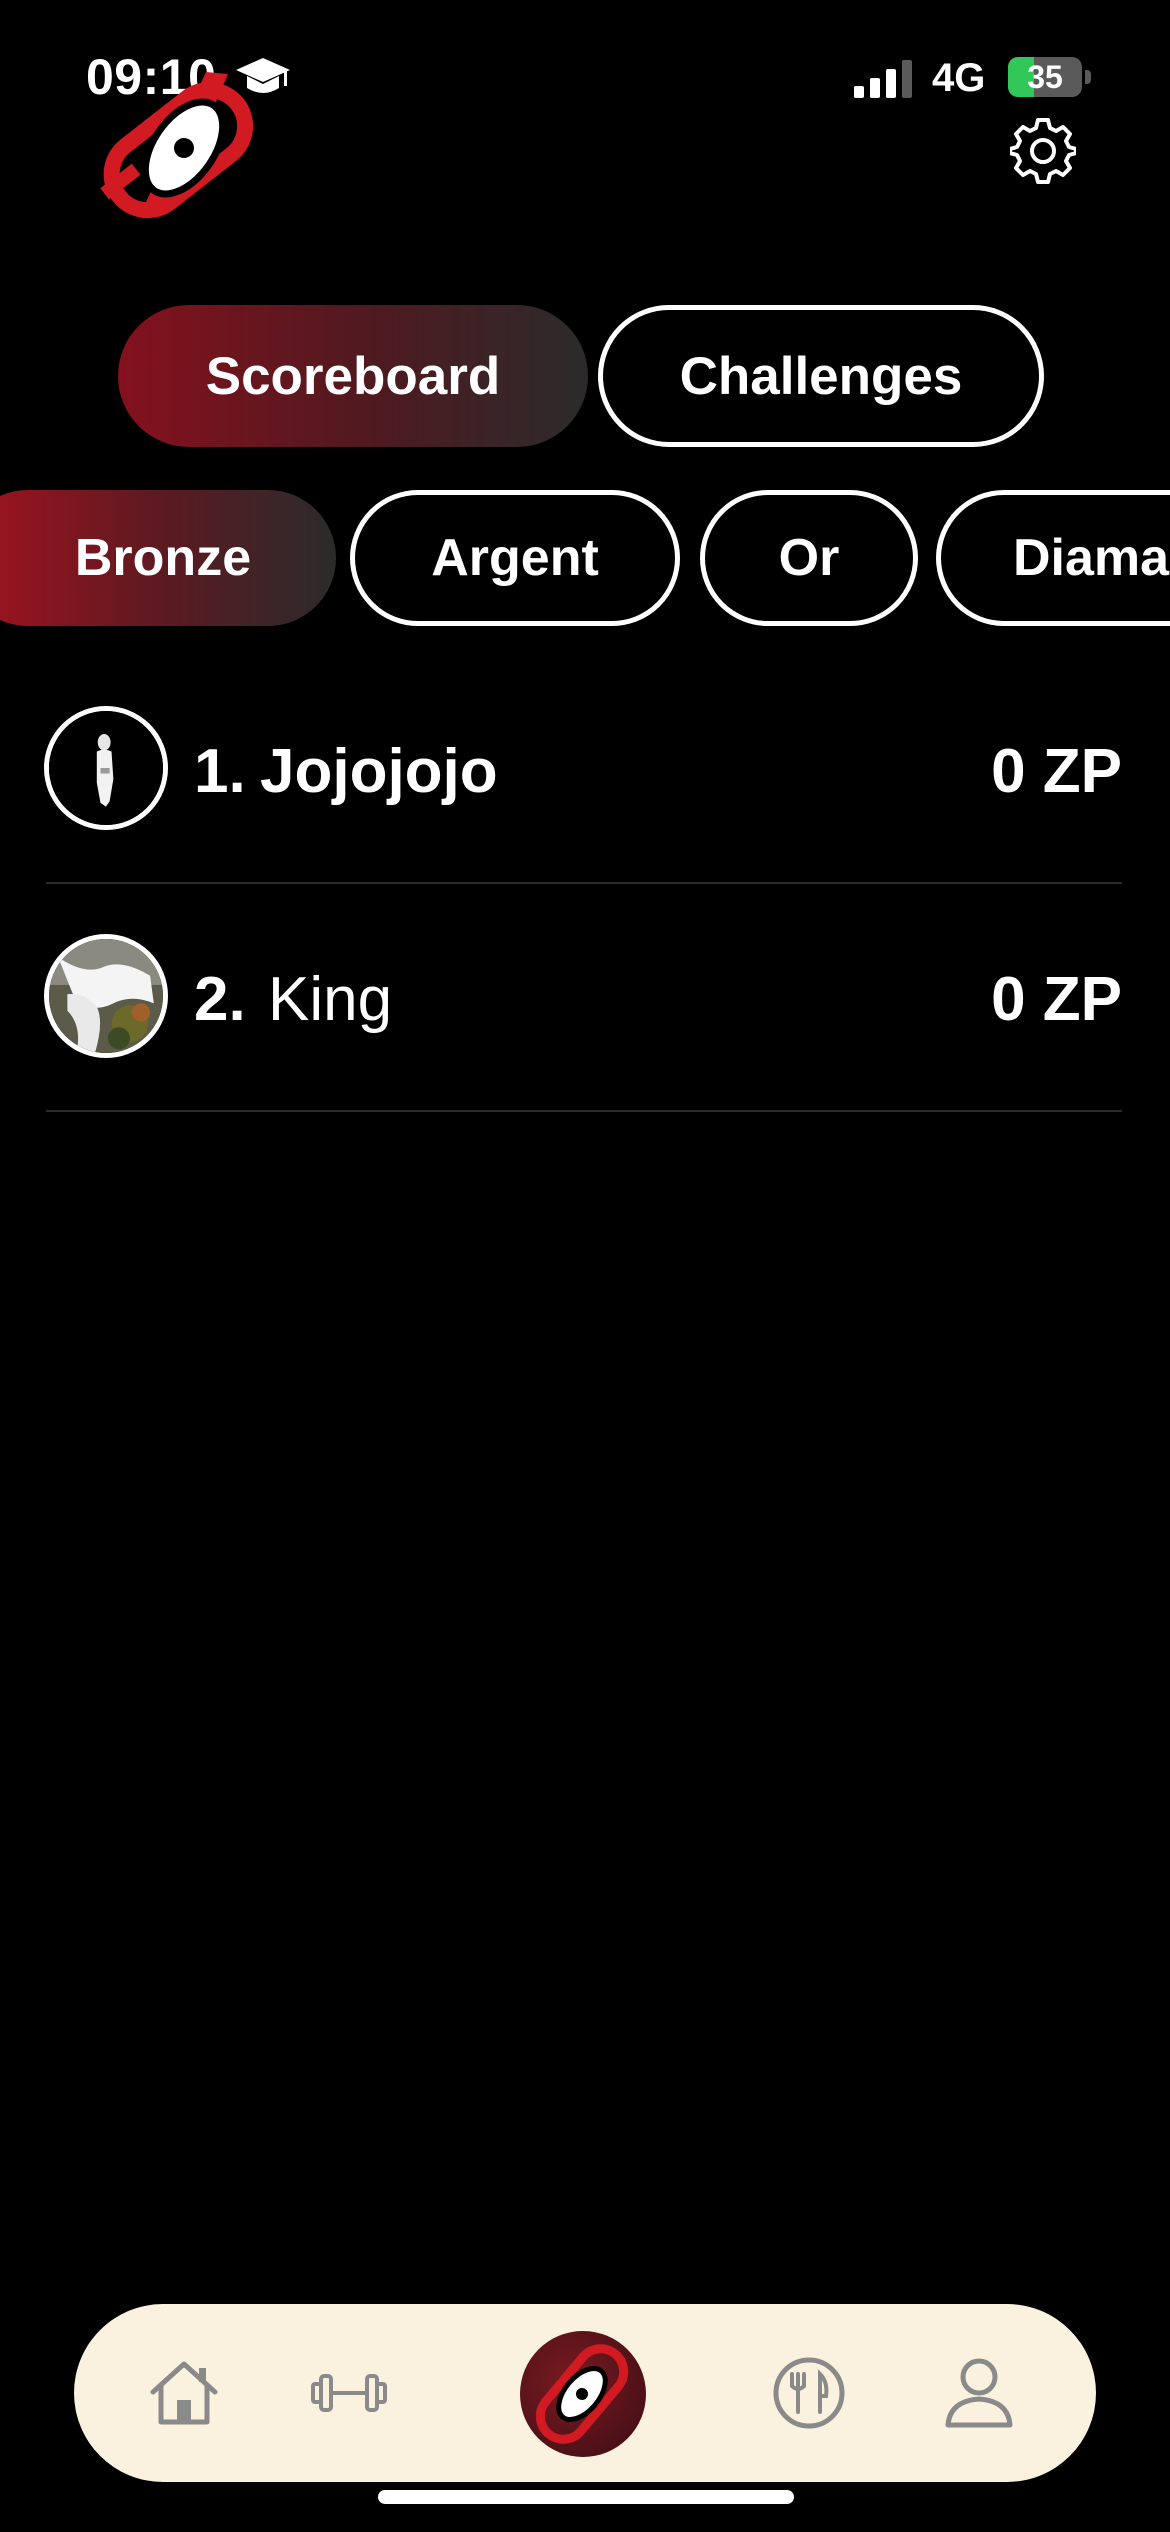 The width and height of the screenshot is (1170, 2532). Describe the element at coordinates (330, 999) in the screenshot. I see `player-name: King` at that location.